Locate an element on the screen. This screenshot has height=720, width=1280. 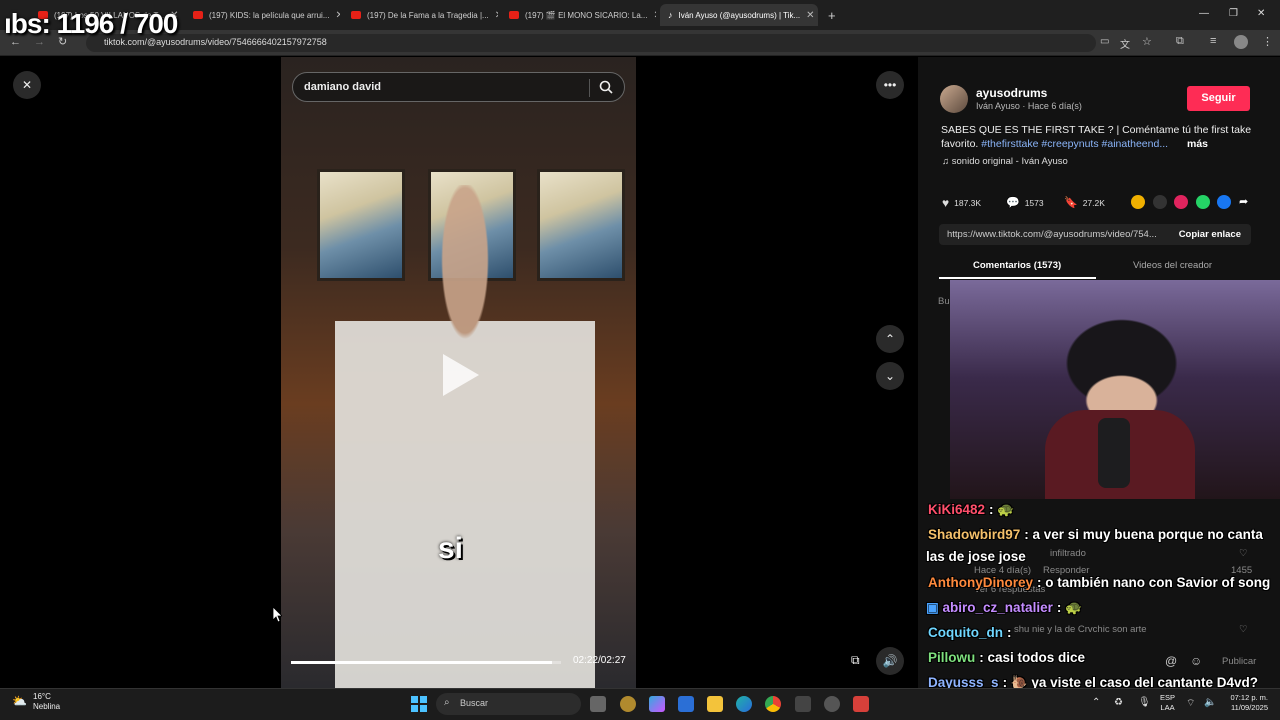
tab-comments: Comentarios (1573) is located at coordinates (1017, 265).